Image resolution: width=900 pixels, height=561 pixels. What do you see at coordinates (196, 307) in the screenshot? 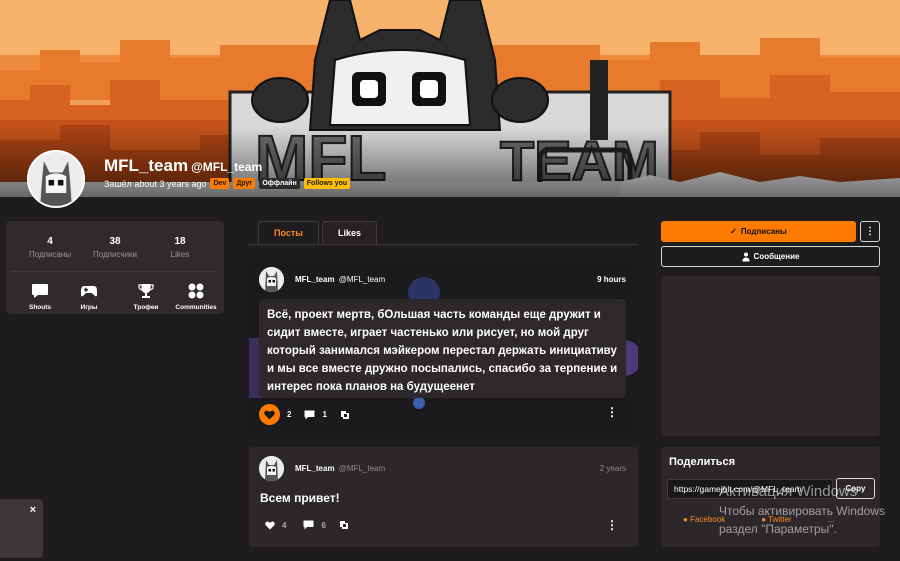
I see `nav-label: Communities` at bounding box center [196, 307].